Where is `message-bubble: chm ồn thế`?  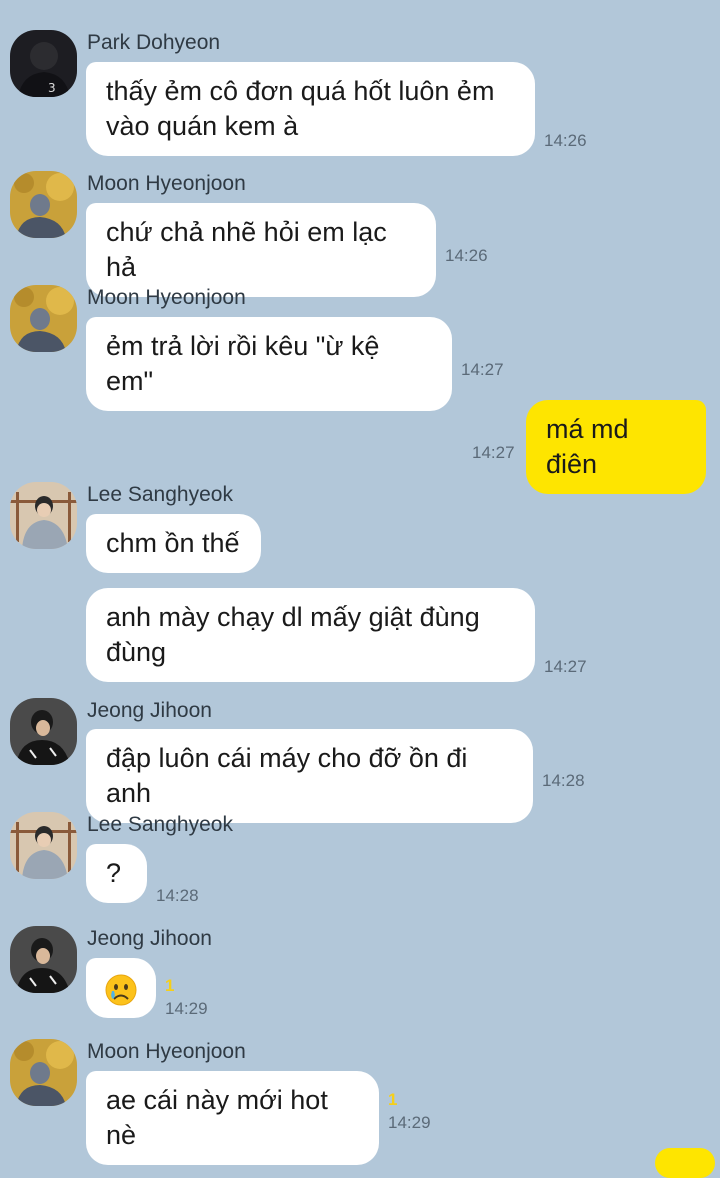 message-bubble: chm ồn thế is located at coordinates (173, 543).